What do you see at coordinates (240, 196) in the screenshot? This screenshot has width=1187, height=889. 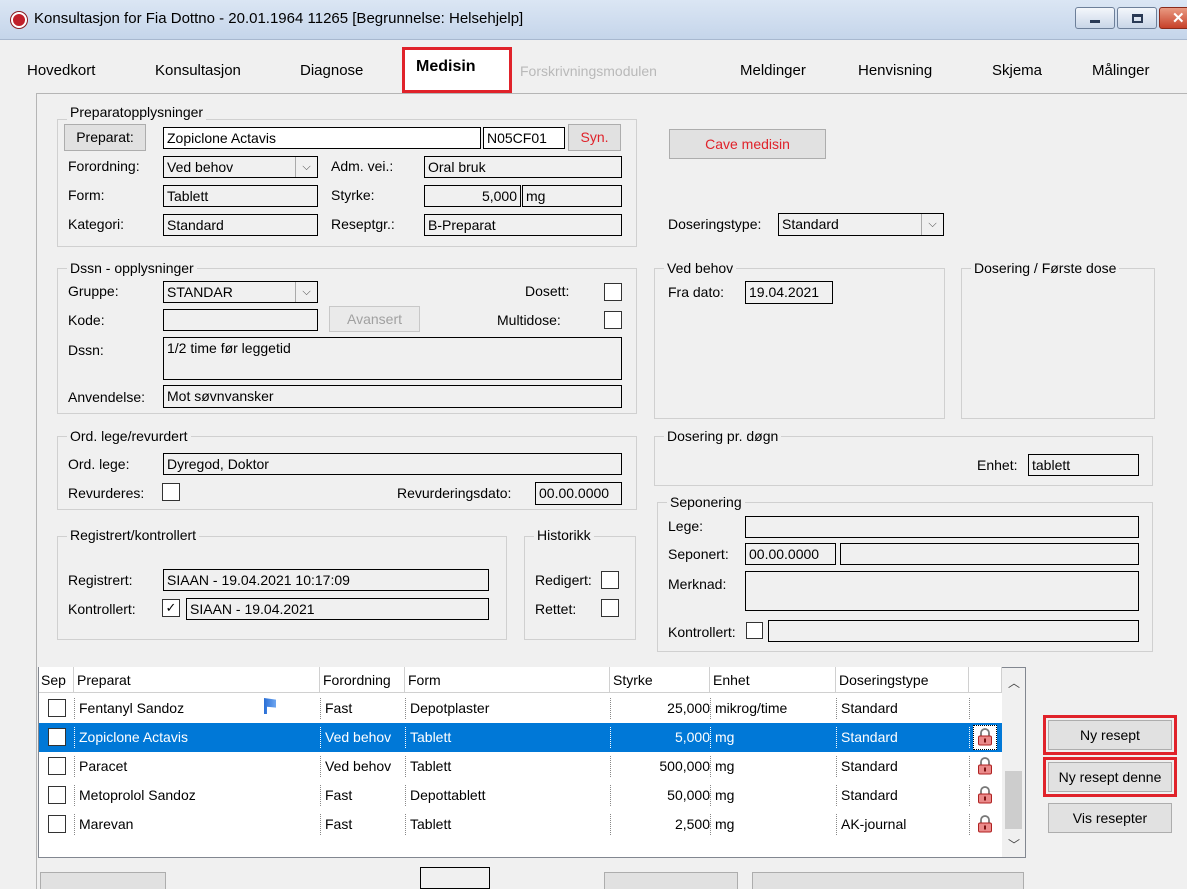 I see `form-field: Tablett` at bounding box center [240, 196].